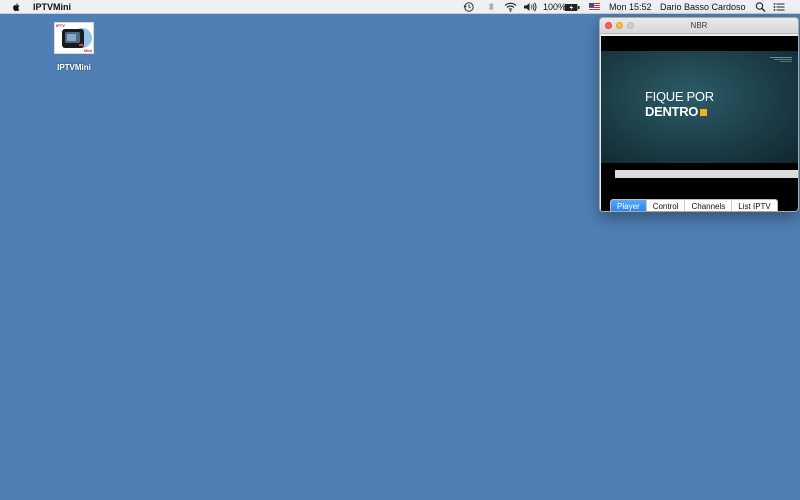 The height and width of the screenshot is (500, 800). What do you see at coordinates (706, 174) in the screenshot?
I see `video-ticker-bar` at bounding box center [706, 174].